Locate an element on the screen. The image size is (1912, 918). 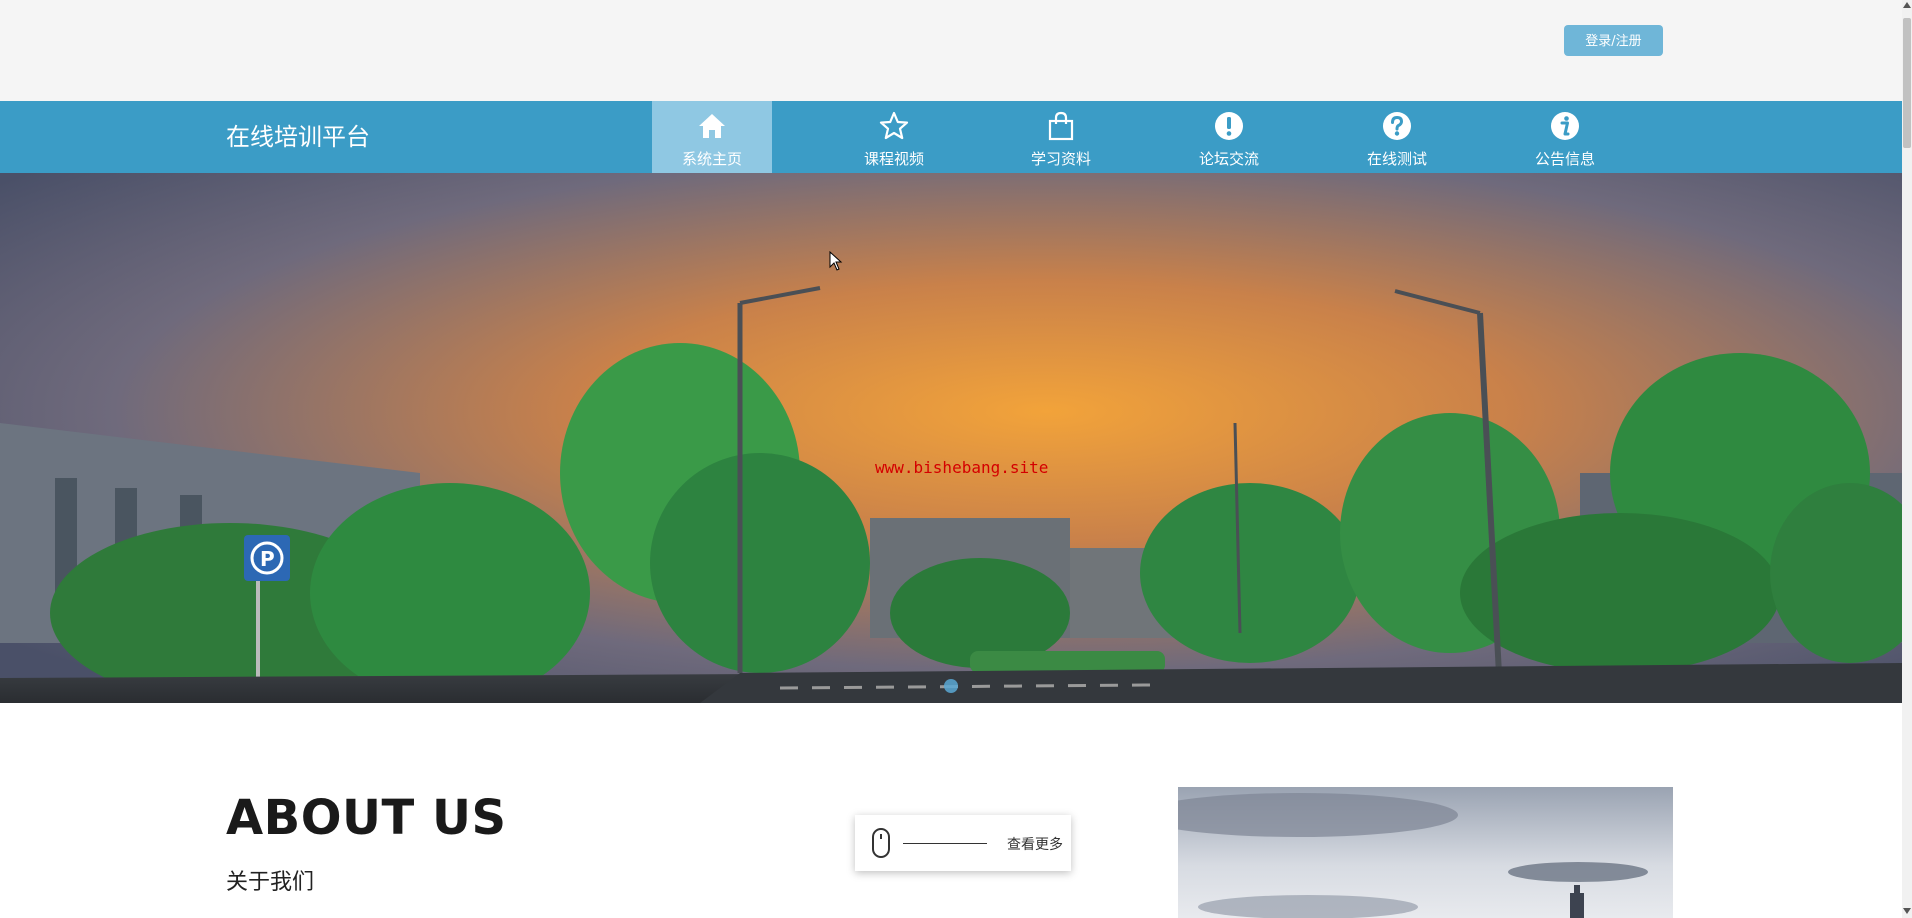
exclamation-icon is located at coordinates (1229, 126).